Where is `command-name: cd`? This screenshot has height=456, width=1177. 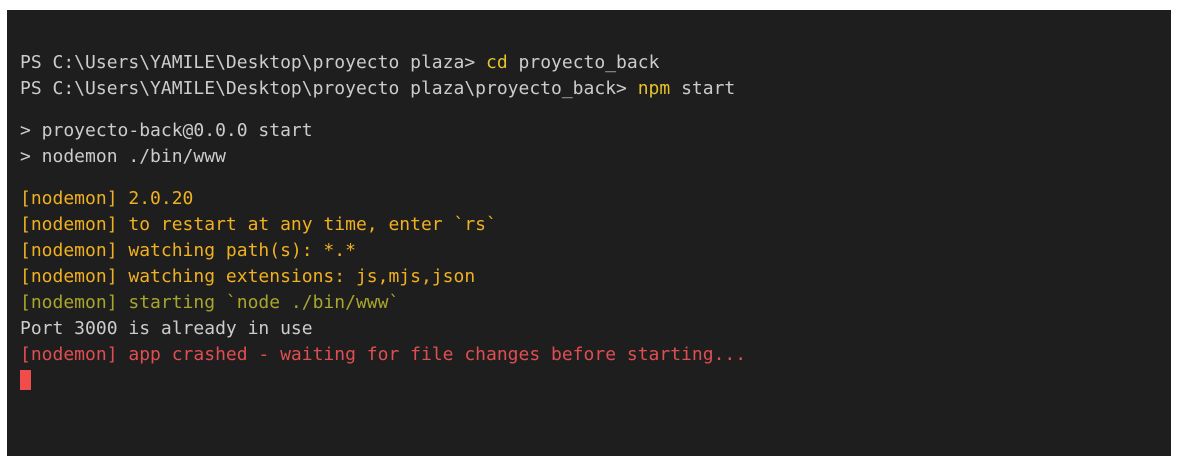
command-name: cd is located at coordinates (497, 62).